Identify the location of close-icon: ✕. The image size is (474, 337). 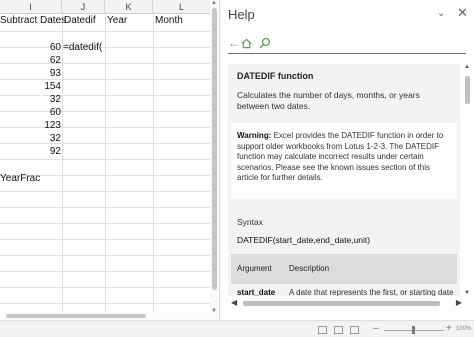
(462, 13).